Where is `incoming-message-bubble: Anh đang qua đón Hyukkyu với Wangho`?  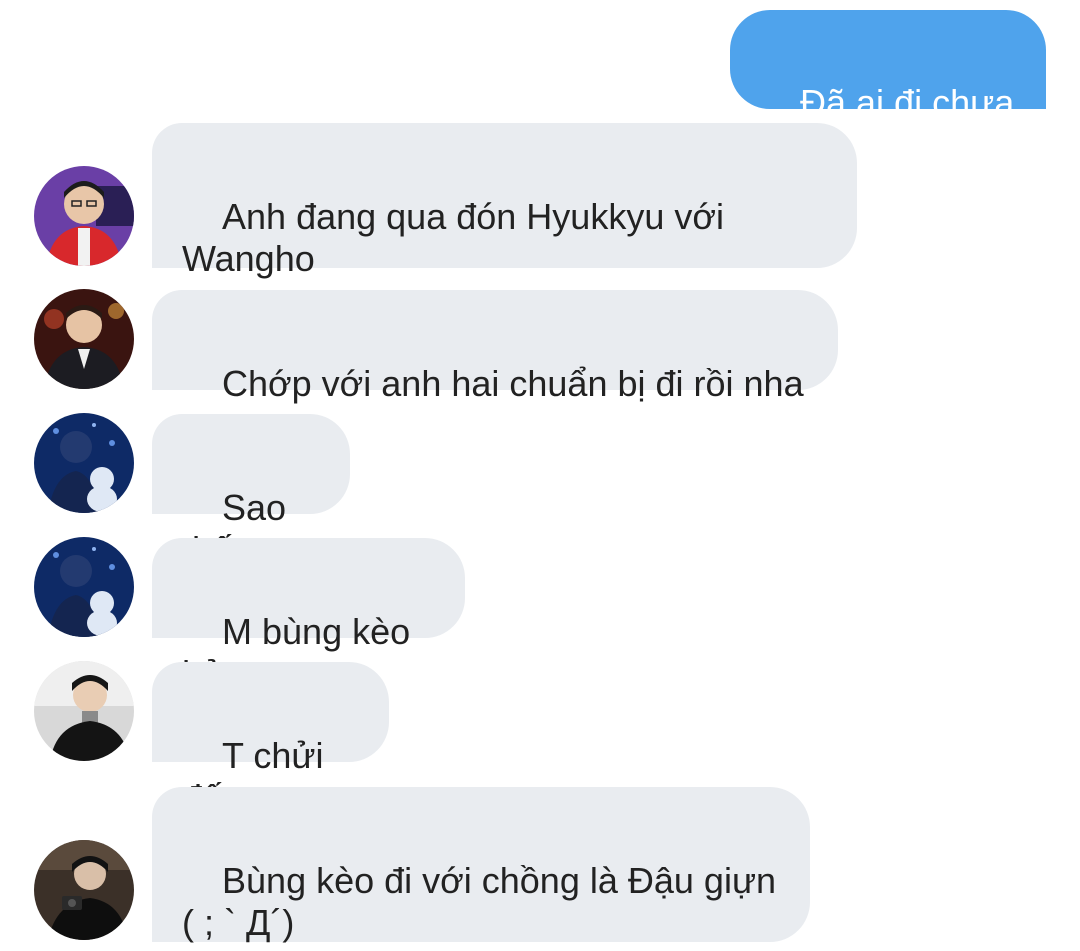 incoming-message-bubble: Anh đang qua đón Hyukkyu với Wangho is located at coordinates (504, 201).